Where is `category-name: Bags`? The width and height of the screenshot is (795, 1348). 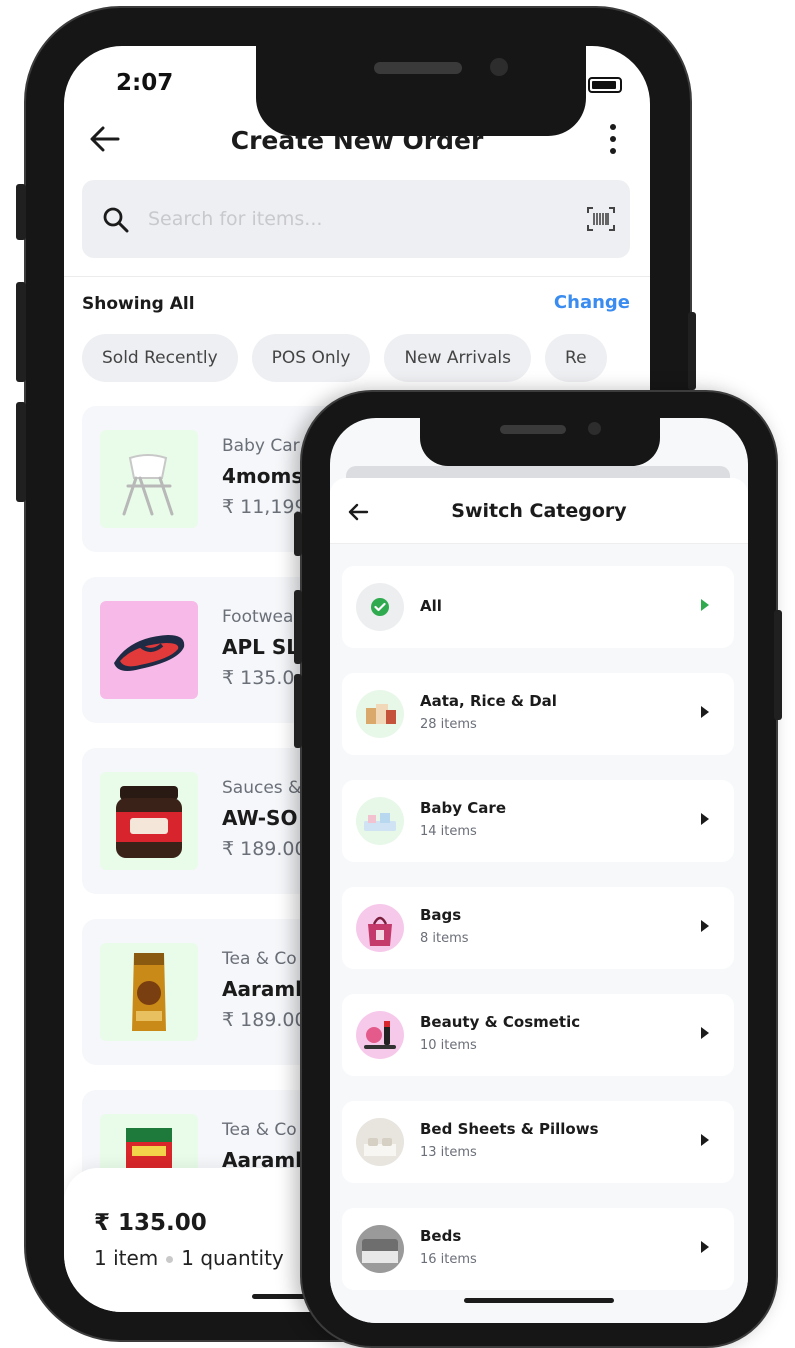 category-name: Bags is located at coordinates (441, 915).